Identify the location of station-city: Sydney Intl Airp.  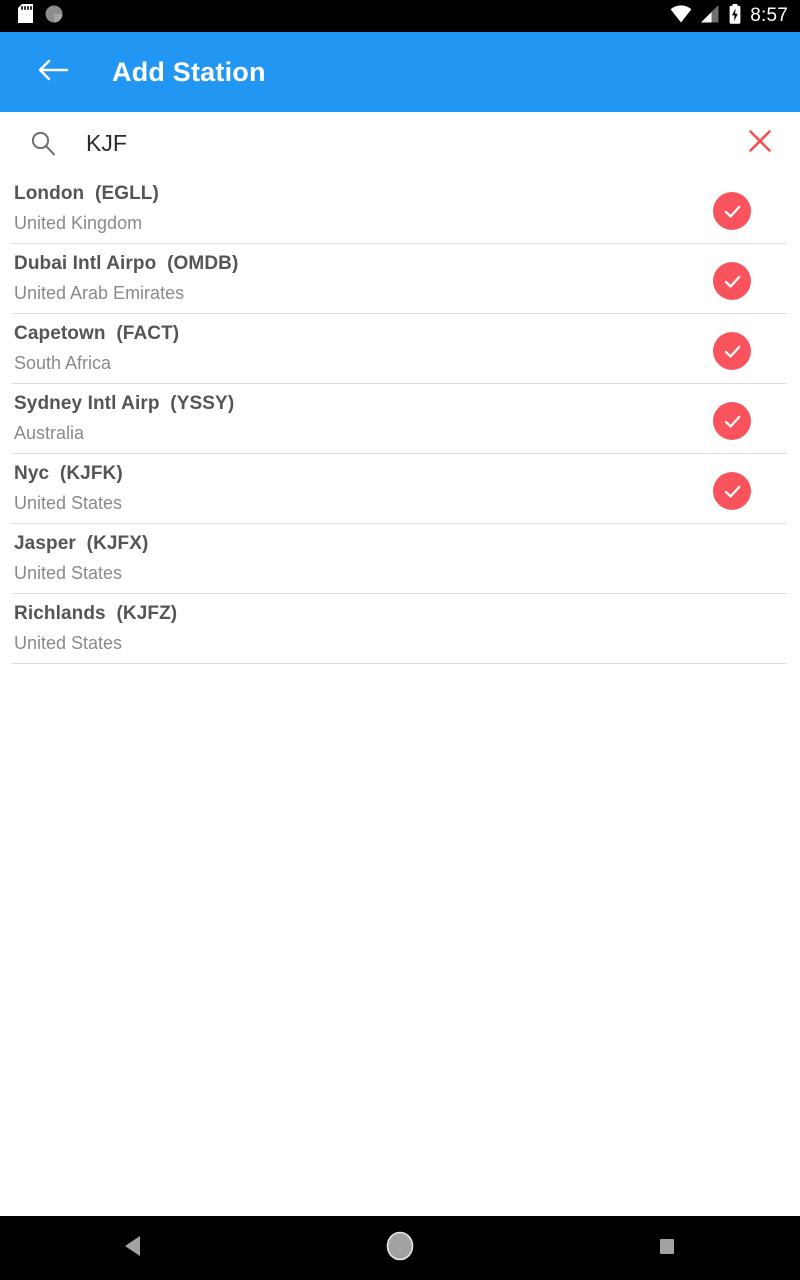
(87, 403).